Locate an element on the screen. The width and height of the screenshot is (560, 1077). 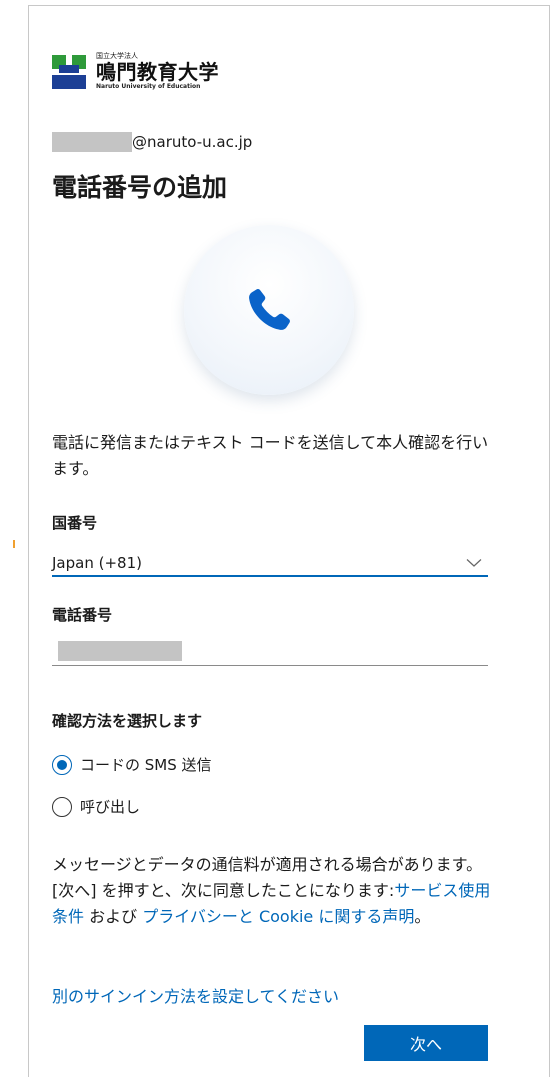
radio-sms: コードの SMS 送信 is located at coordinates (132, 764).